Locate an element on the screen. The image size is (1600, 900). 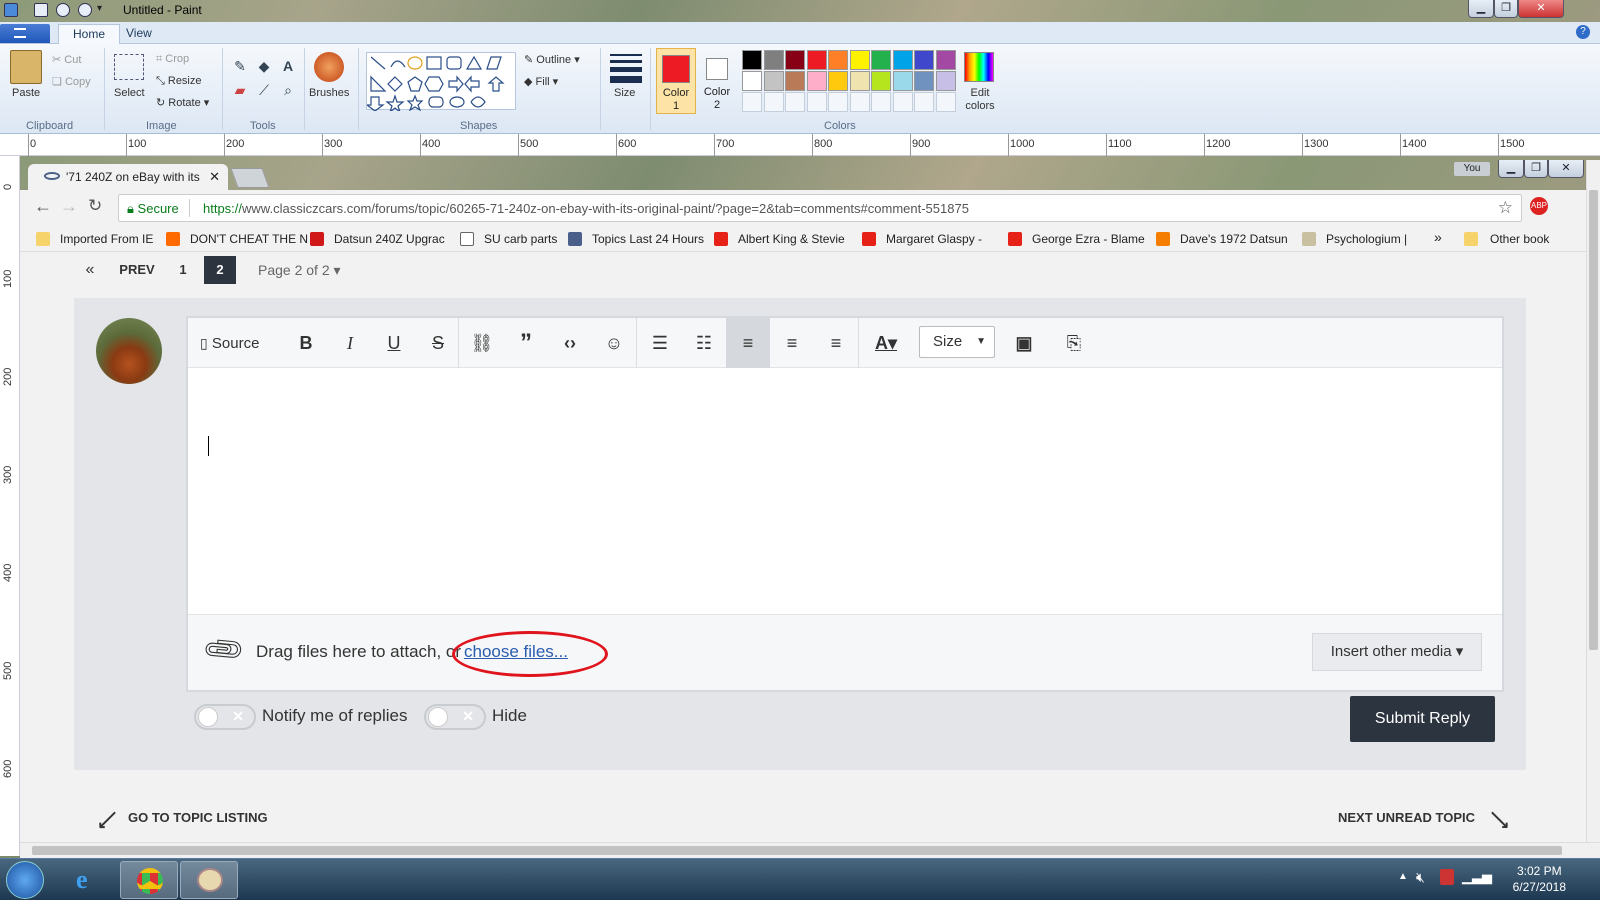
system-clock: 3:02 PM 6/27/2018 is located at coordinates (1539, 879).